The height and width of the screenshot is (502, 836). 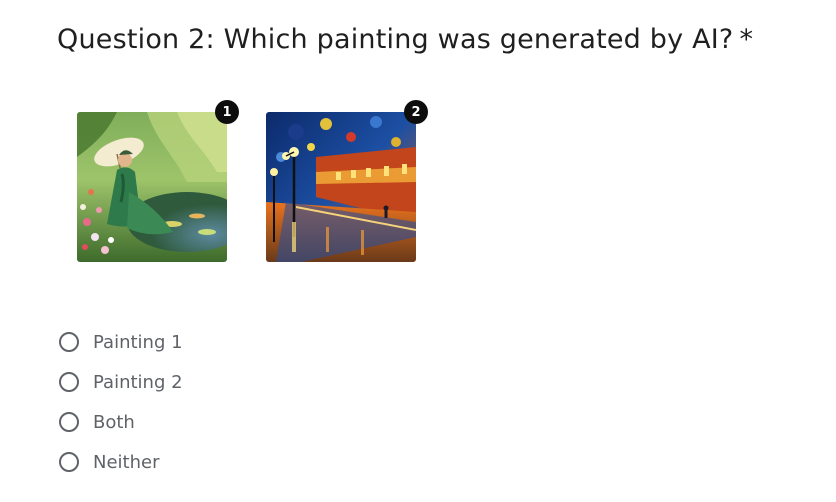 I want to click on painting-1-image, so click(x=152, y=187).